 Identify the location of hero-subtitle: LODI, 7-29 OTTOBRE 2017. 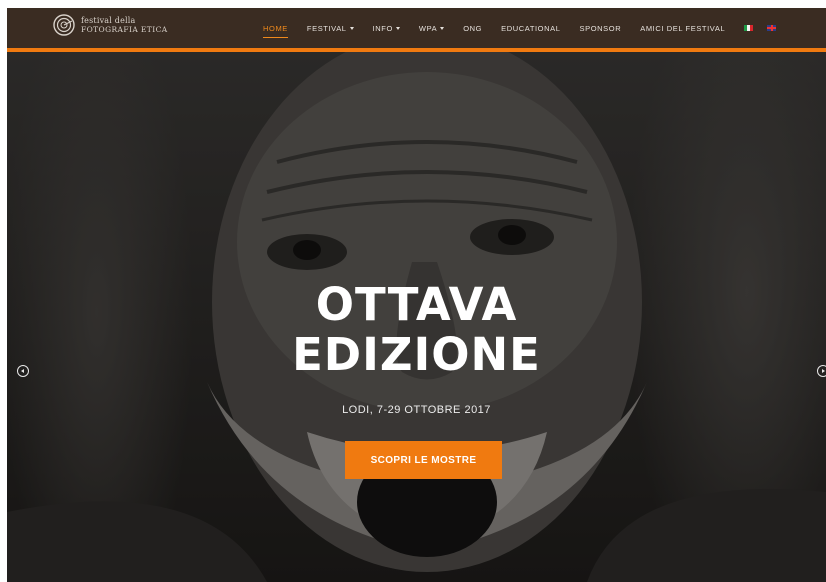
(416, 410).